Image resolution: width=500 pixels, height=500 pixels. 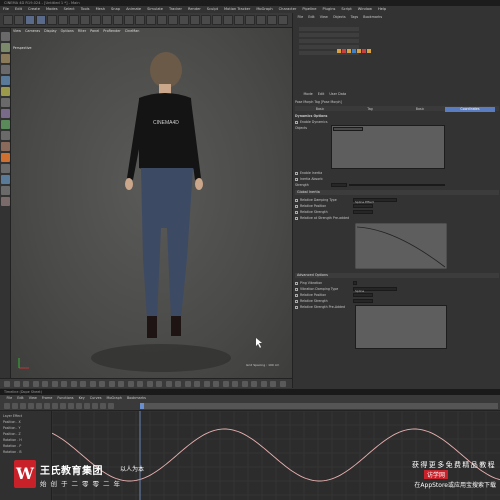 What do you see at coordinates (375, 290) in the screenshot?
I see `vibration-damping-select: Spline` at bounding box center [375, 290].